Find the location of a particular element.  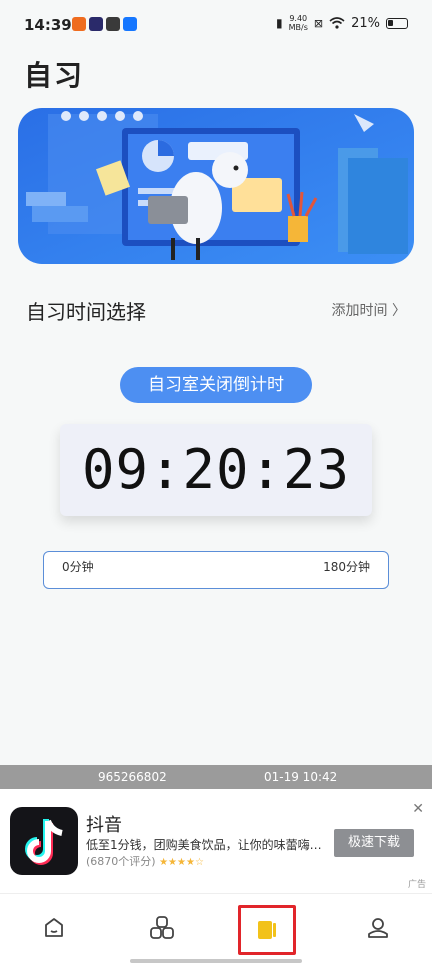

alipay-notification-icon is located at coordinates (130, 24).